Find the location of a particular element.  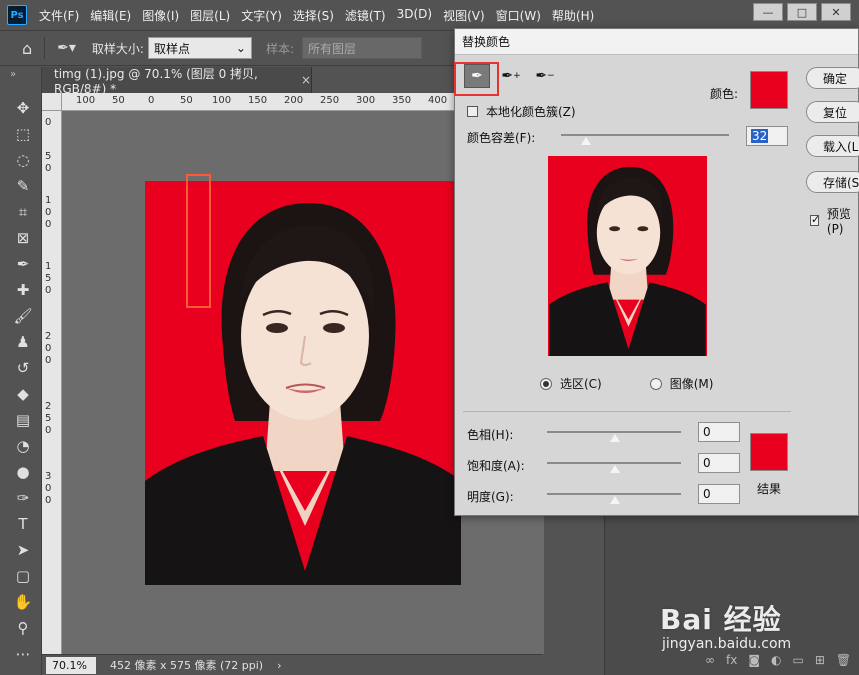

dialog-title: 替换颜色 is located at coordinates (656, 42).